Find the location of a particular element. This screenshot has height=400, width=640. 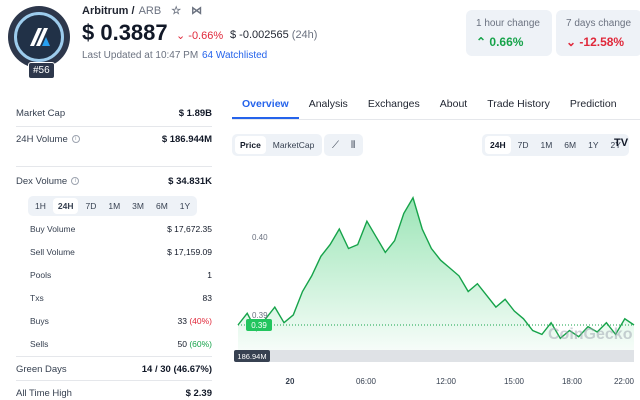

pools-label: Pools is located at coordinates (41, 275).